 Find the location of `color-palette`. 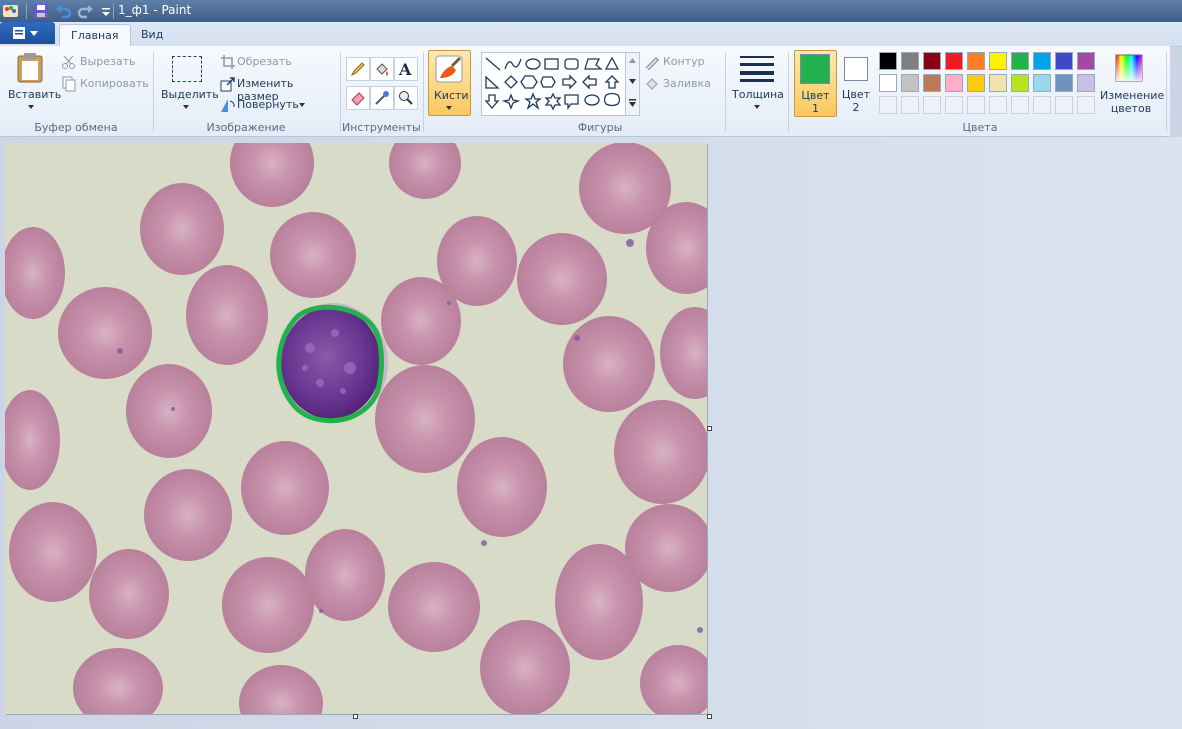

color-palette is located at coordinates (989, 83).